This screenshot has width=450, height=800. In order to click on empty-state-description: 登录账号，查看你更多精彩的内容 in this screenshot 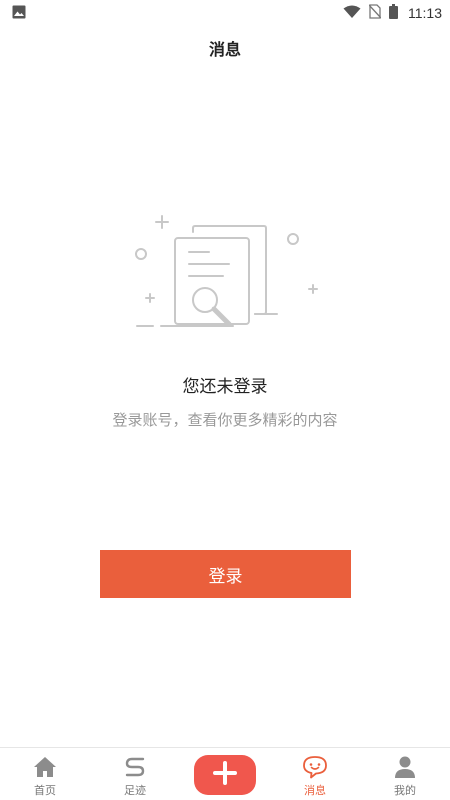, I will do `click(225, 420)`.